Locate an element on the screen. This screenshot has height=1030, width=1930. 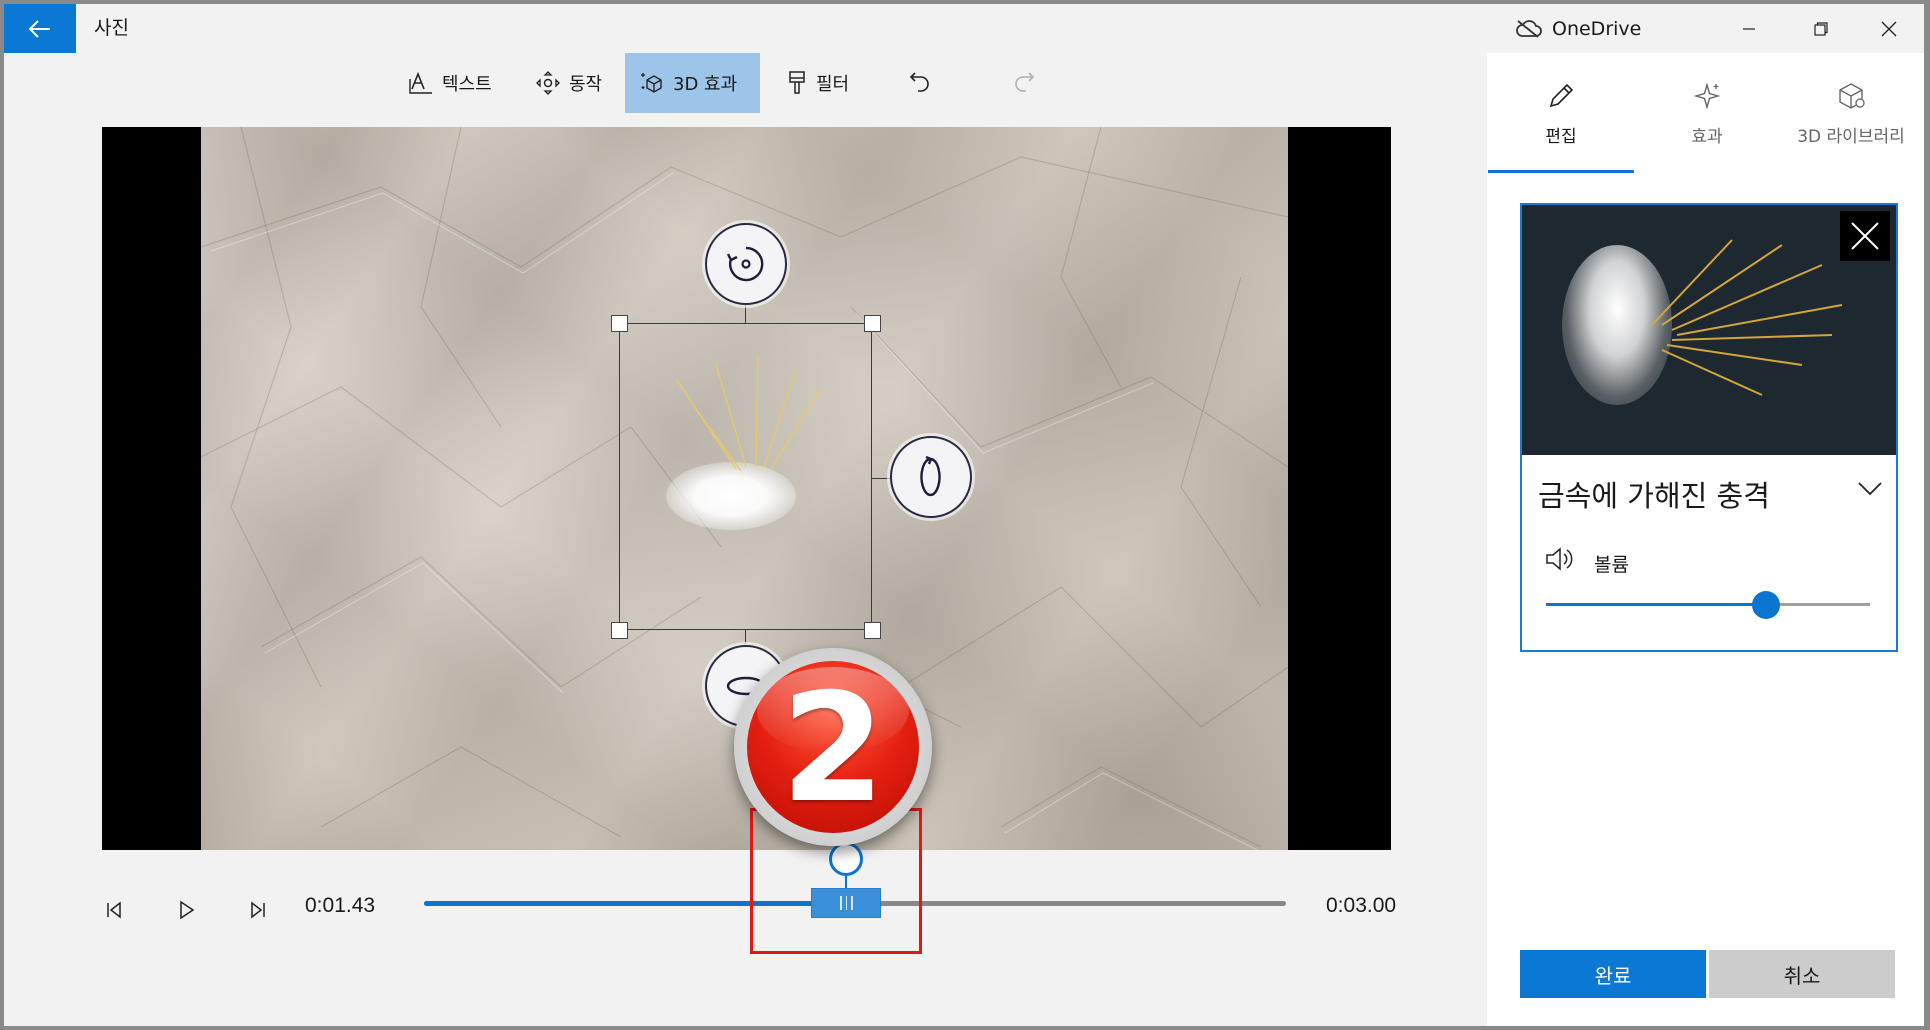
rotate-z-control is located at coordinates (746, 264).